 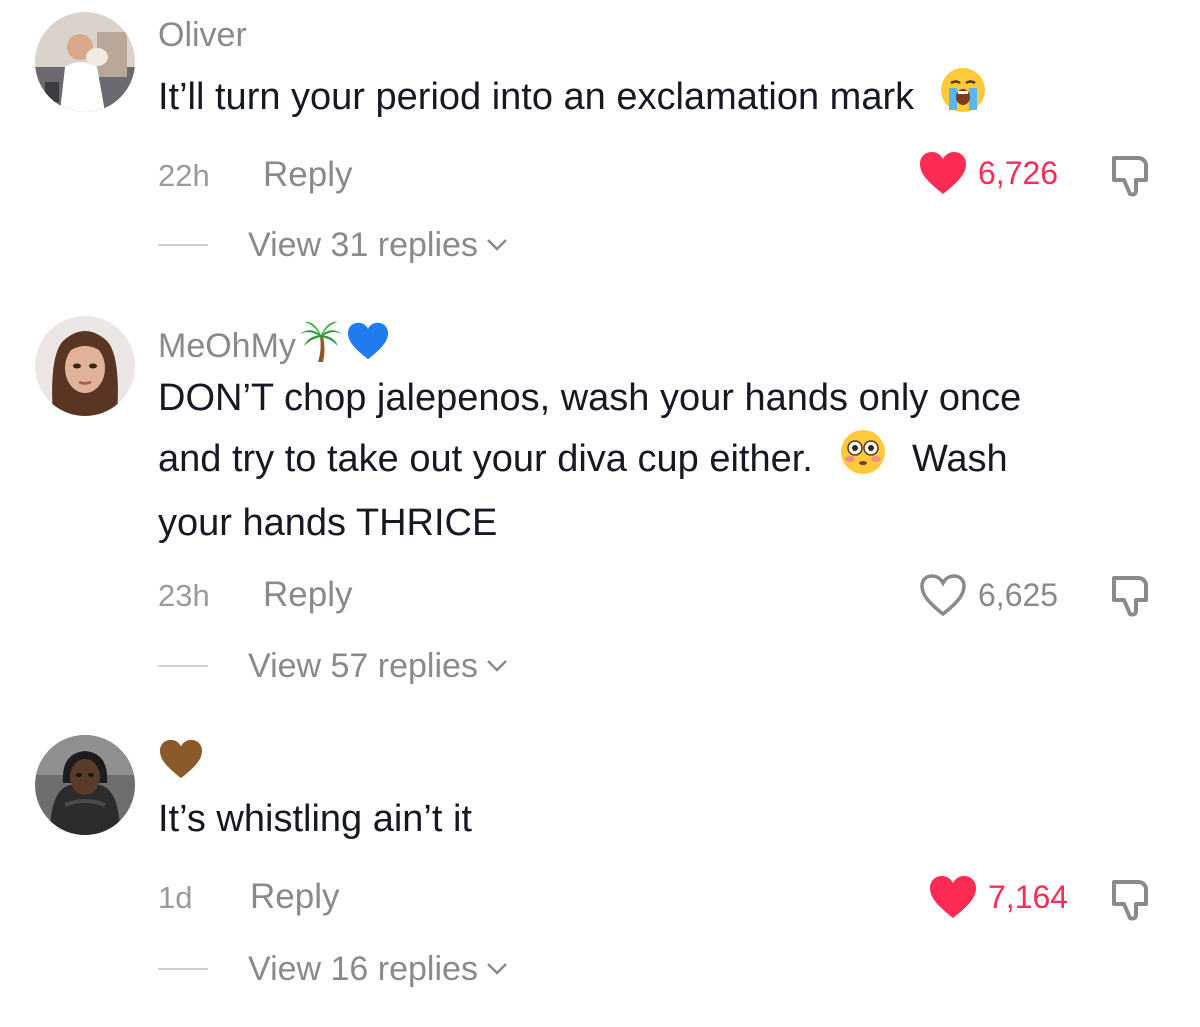 What do you see at coordinates (363, 666) in the screenshot?
I see `view-replies-label: View 57 replies` at bounding box center [363, 666].